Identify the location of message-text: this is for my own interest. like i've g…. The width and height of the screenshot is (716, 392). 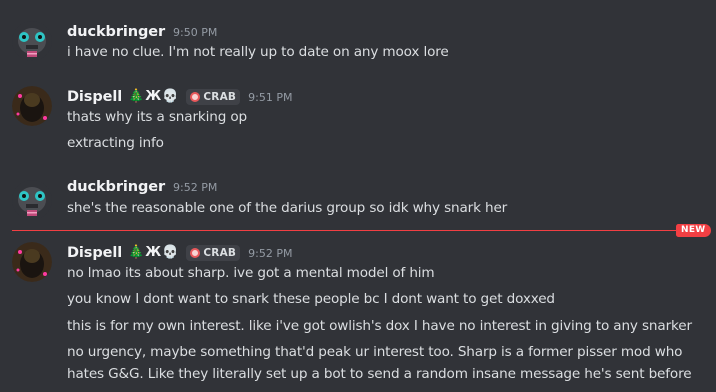
(379, 326).